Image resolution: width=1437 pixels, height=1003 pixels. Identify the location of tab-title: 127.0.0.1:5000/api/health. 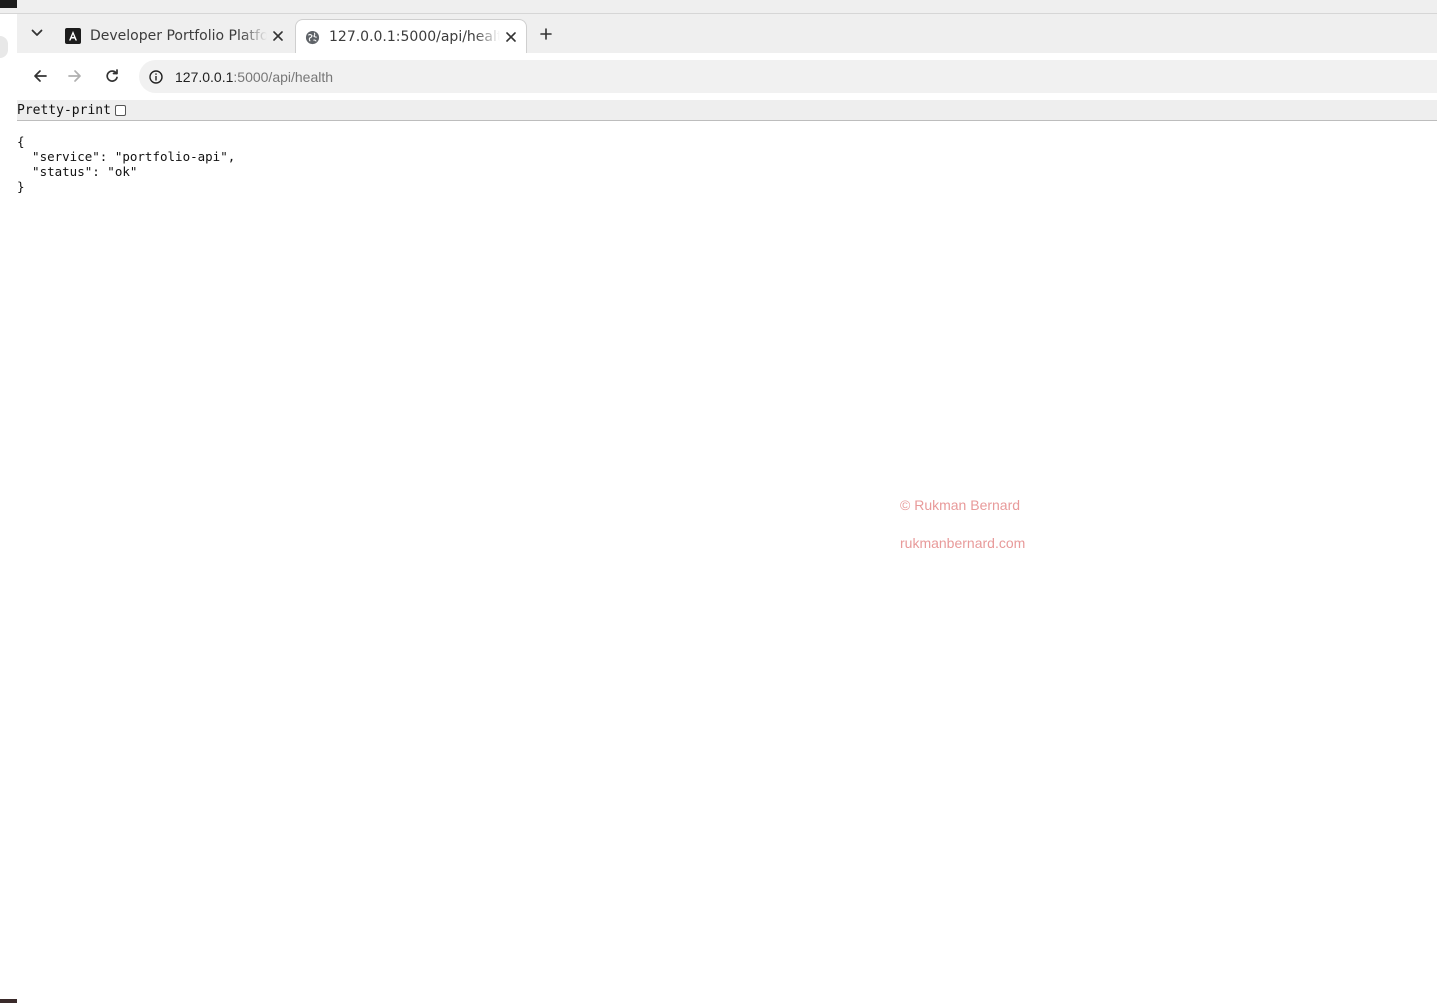
(414, 37).